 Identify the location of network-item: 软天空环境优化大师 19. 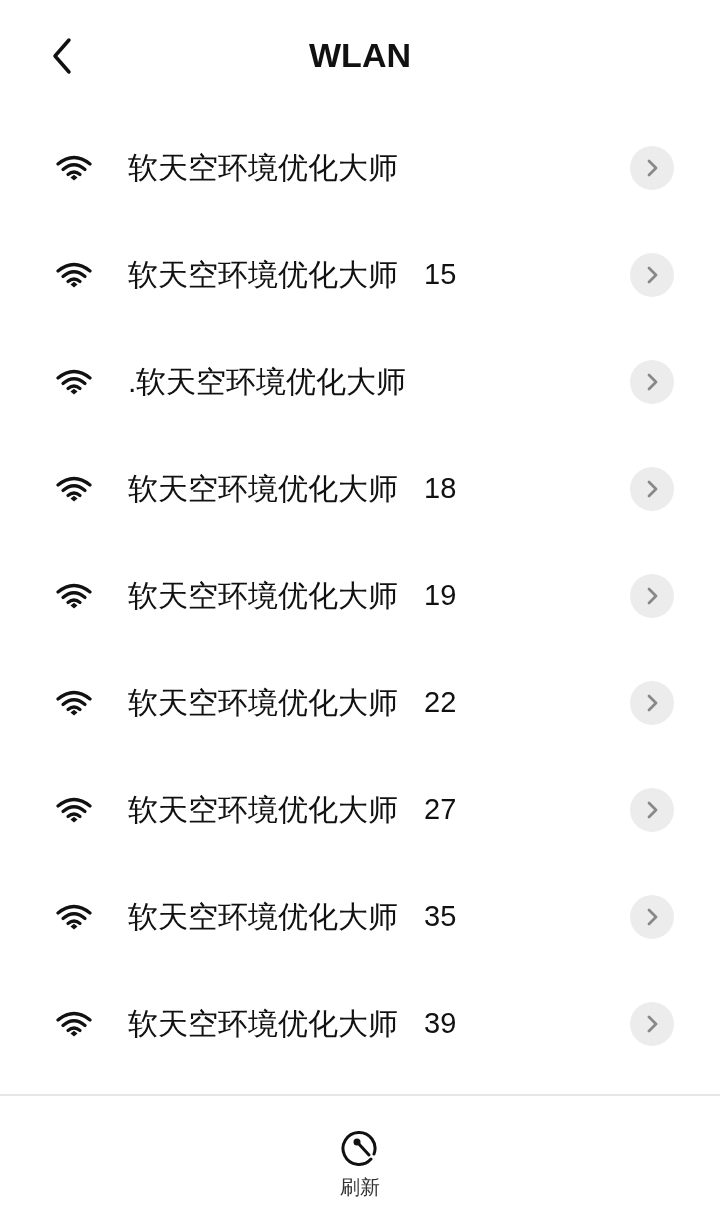
(360, 595).